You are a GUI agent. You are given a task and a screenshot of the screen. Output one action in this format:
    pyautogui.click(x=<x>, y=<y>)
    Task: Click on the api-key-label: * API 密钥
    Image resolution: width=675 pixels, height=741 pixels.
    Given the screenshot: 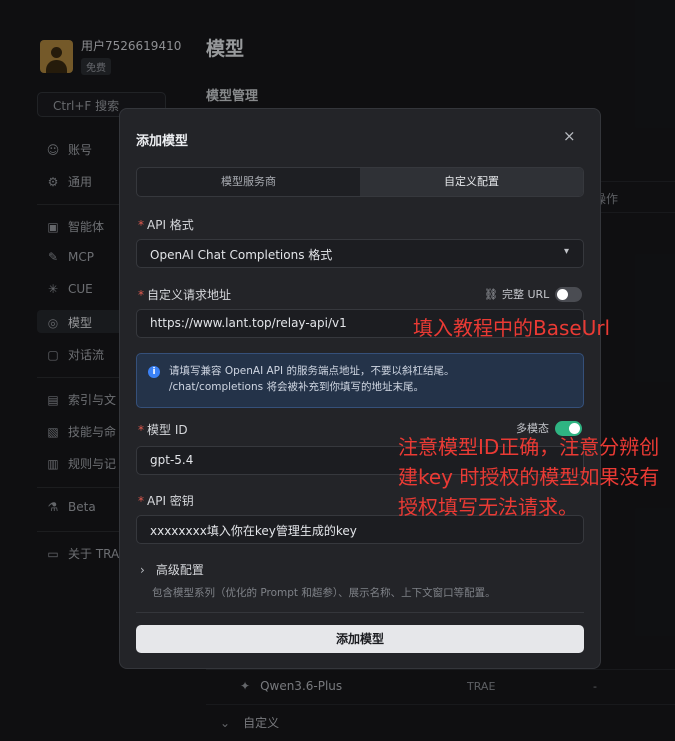 What is the action you would take?
    pyautogui.click(x=166, y=501)
    